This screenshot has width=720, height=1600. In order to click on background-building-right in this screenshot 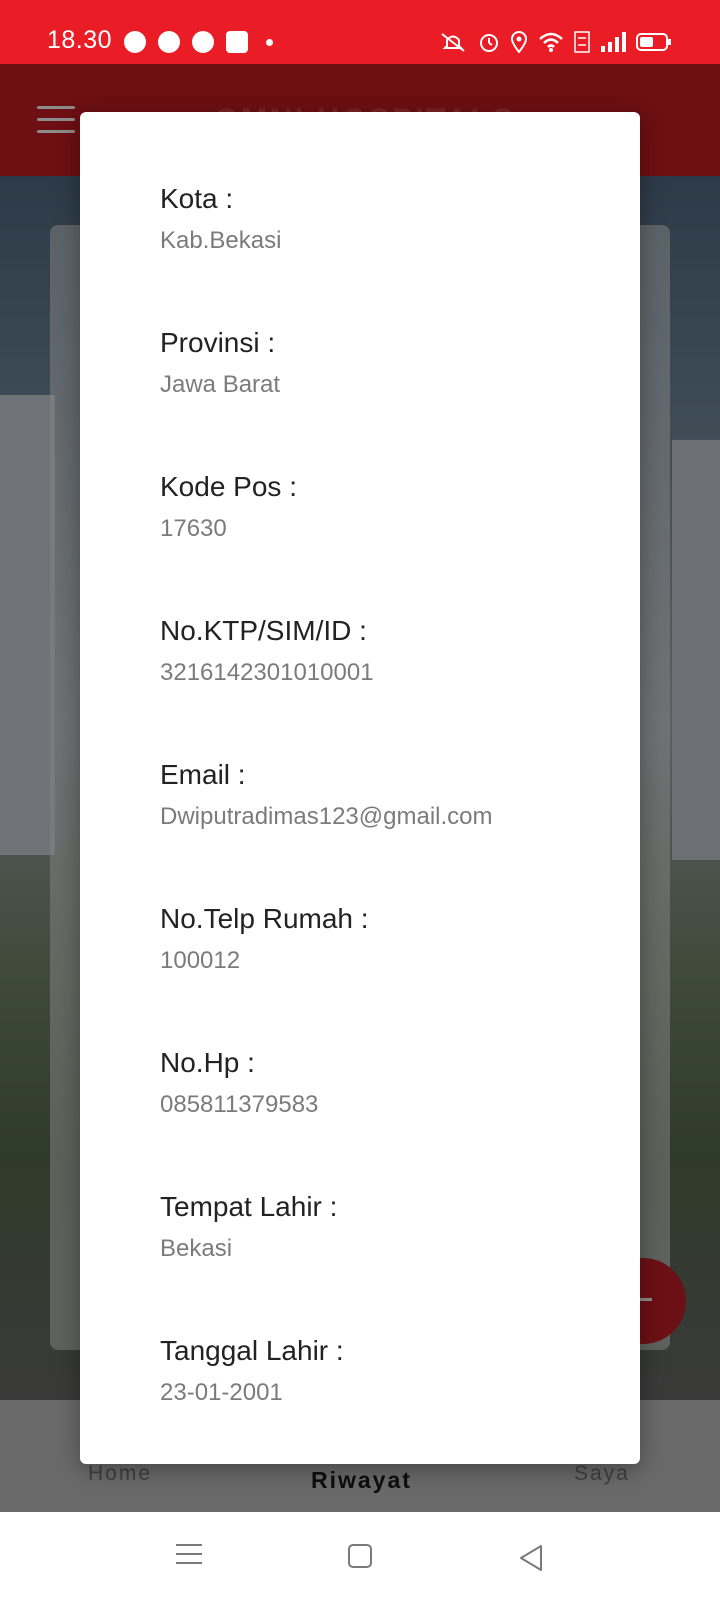, I will do `click(696, 650)`.